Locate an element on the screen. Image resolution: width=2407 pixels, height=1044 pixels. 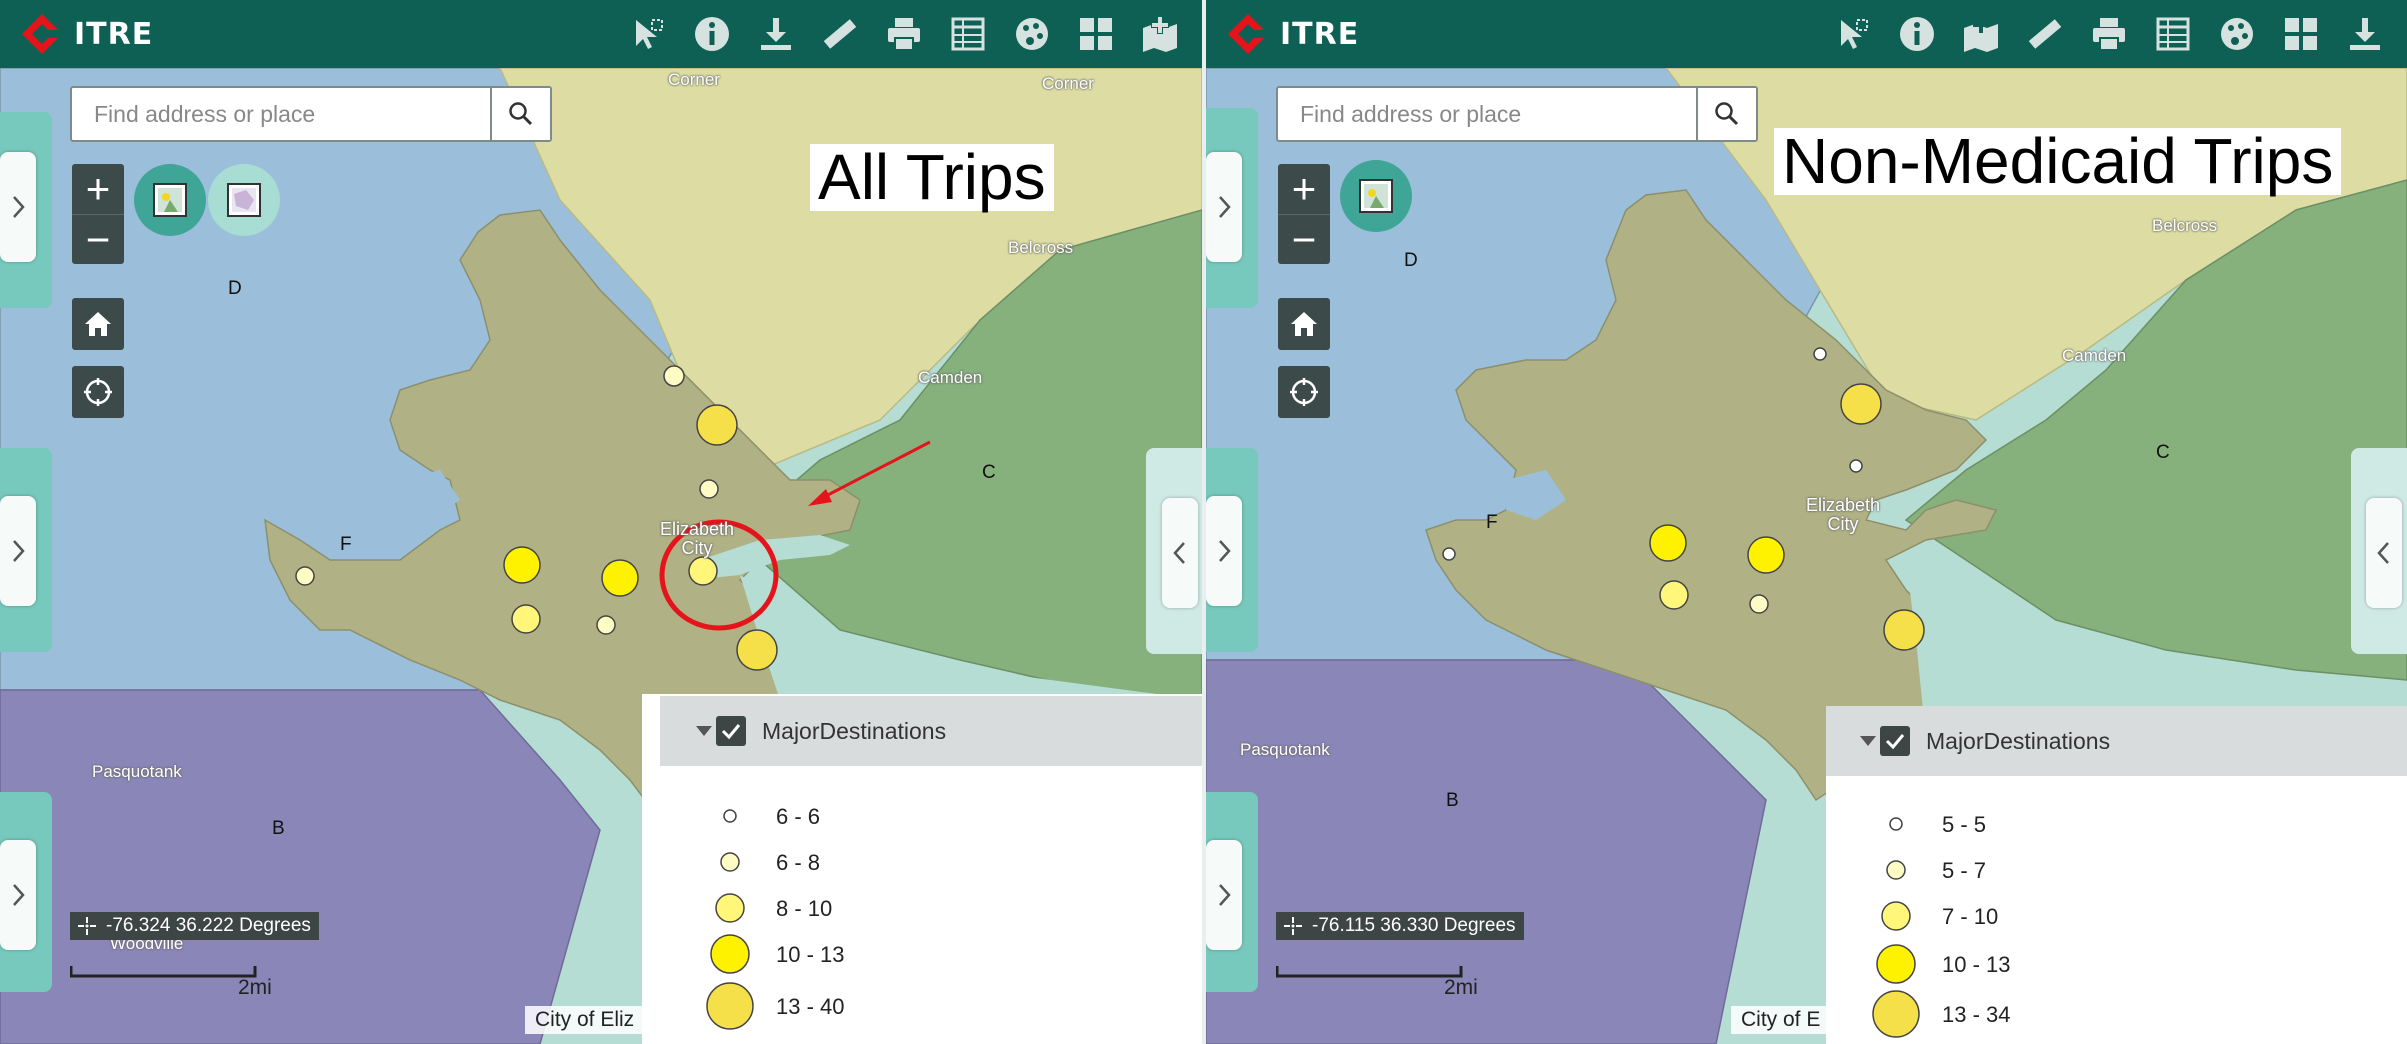
toolbar-tools is located at coordinates (2109, 34).